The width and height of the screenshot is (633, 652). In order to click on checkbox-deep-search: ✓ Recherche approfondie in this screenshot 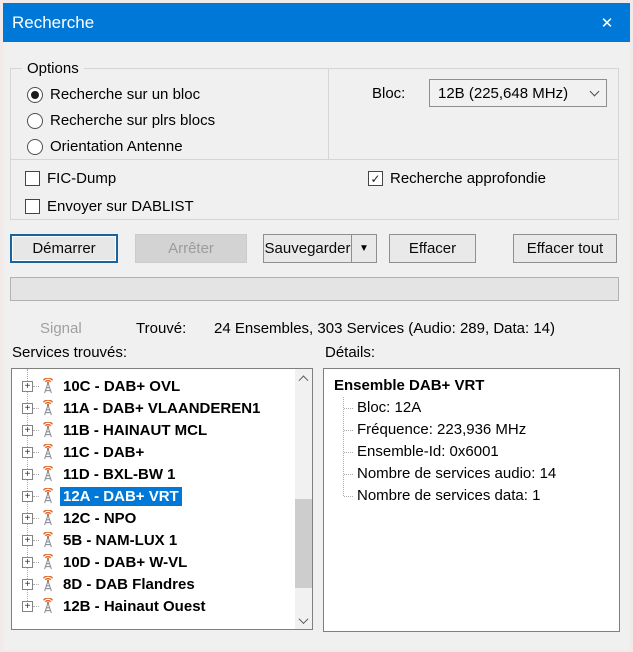, I will do `click(457, 178)`.